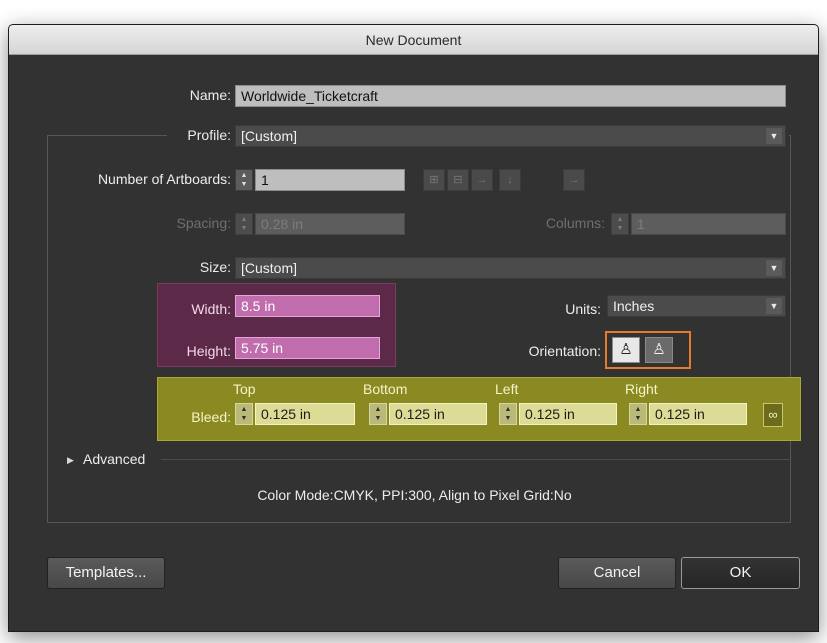  I want to click on bleed-right-label: Right, so click(641, 389).